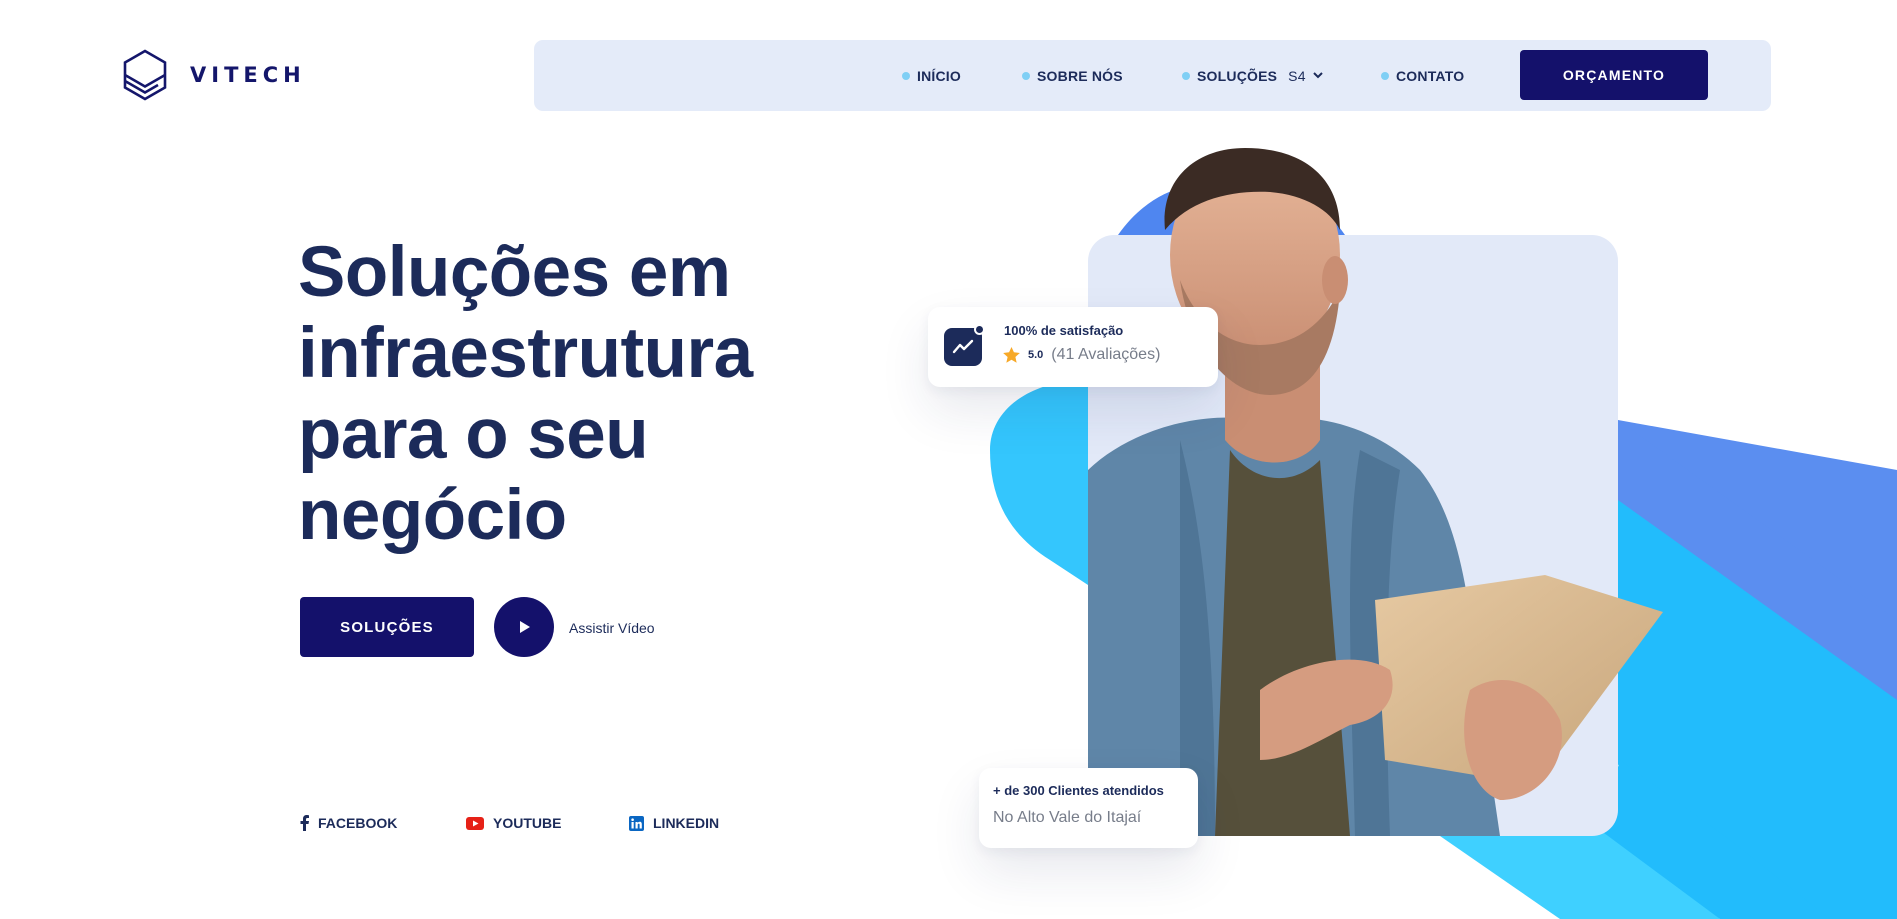 This screenshot has height=919, width=1897. What do you see at coordinates (1297, 75) in the screenshot?
I see `nav-sub-label: S4` at bounding box center [1297, 75].